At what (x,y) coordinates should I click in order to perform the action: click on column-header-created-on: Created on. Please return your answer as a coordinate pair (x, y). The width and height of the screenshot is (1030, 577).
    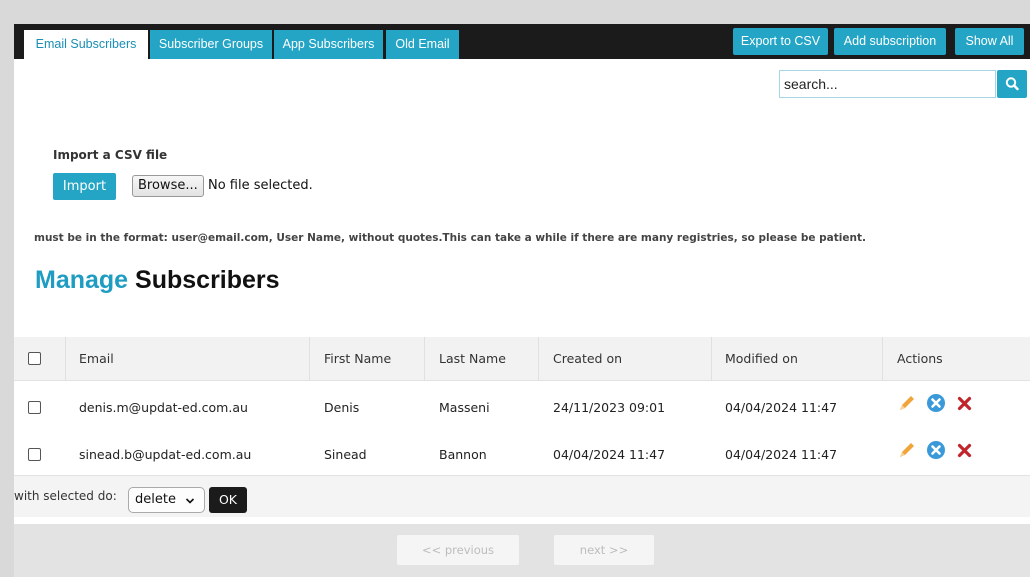
    Looking at the image, I should click on (587, 359).